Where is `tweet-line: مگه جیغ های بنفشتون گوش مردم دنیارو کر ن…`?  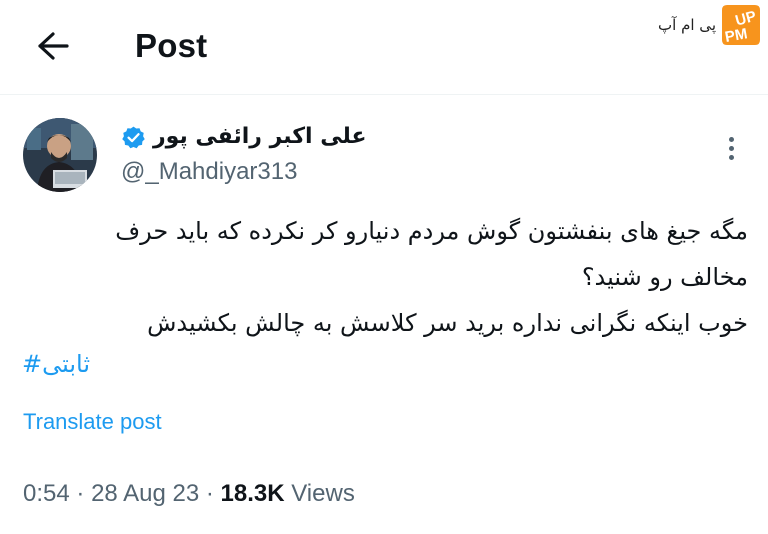 tweet-line: مگه جیغ های بنفشتون گوش مردم دنیارو کر ن… is located at coordinates (431, 231).